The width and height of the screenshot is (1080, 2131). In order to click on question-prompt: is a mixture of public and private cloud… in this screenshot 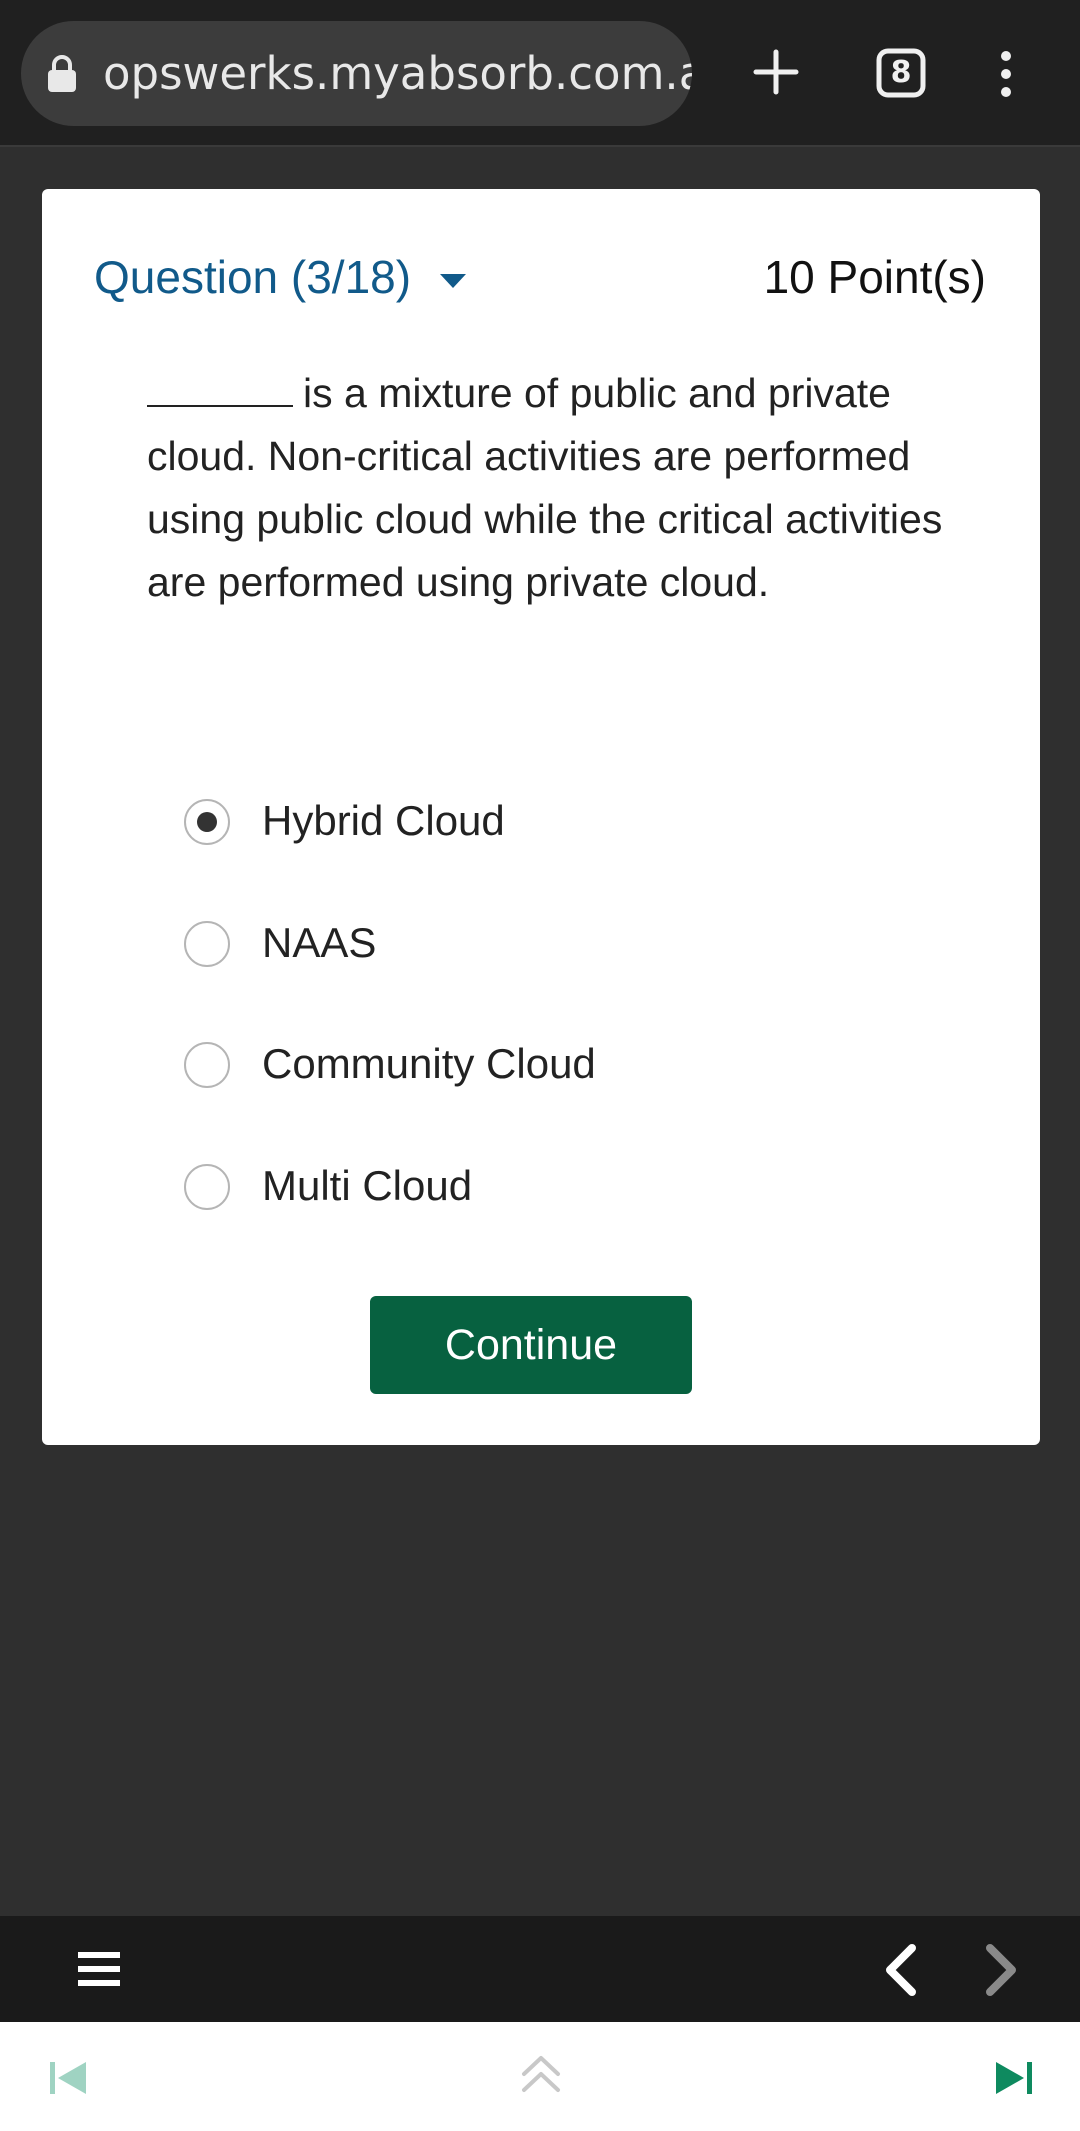, I will do `click(567, 488)`.